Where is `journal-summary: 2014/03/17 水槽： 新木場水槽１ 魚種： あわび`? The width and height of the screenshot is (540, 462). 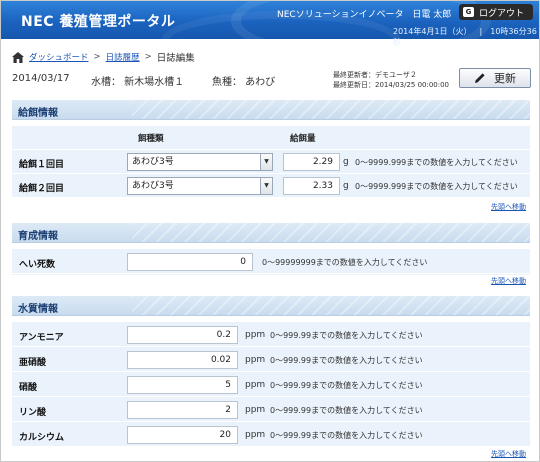
journal-summary: 2014/03/17 水槽： 新木場水槽１ 魚種： あわび is located at coordinates (143, 80).